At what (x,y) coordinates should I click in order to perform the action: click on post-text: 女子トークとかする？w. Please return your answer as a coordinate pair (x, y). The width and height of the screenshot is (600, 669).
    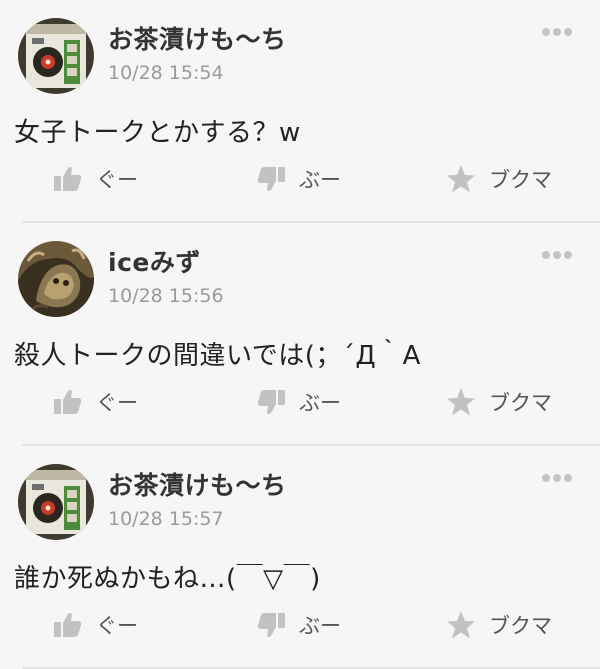
    Looking at the image, I should click on (157, 133).